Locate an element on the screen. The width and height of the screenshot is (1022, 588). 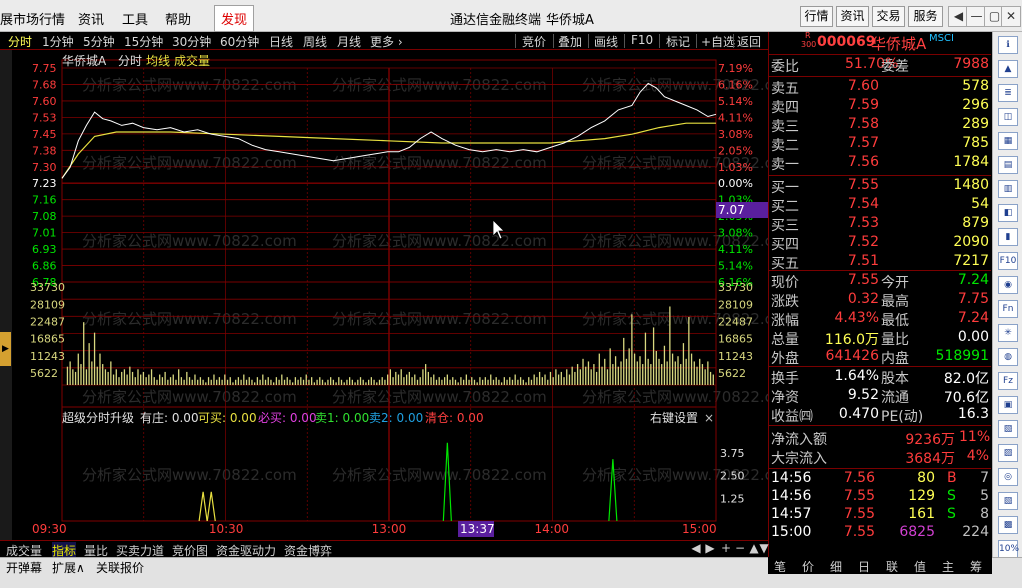
quote-panel-tab: 值 is located at coordinates (920, 566).